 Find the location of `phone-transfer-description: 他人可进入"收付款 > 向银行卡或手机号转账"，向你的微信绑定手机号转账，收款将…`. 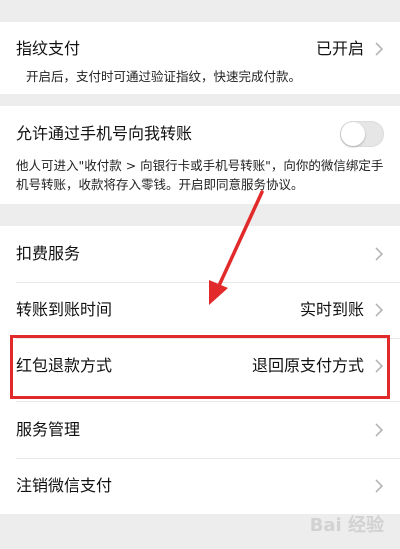

phone-transfer-description: 他人可进入"收付款 > 向银行卡或手机号转账"，向你的微信绑定手机号转账，收款将… is located at coordinates (200, 175).